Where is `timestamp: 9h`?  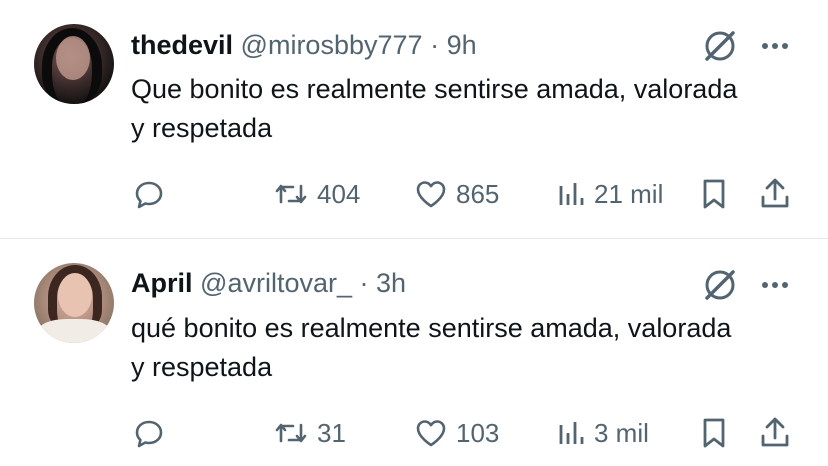
timestamp: 9h is located at coordinates (462, 45).